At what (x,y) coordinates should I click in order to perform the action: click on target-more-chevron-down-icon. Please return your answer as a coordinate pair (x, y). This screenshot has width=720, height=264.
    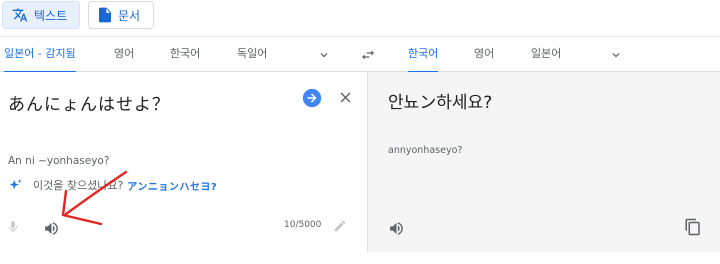
    Looking at the image, I should click on (616, 55).